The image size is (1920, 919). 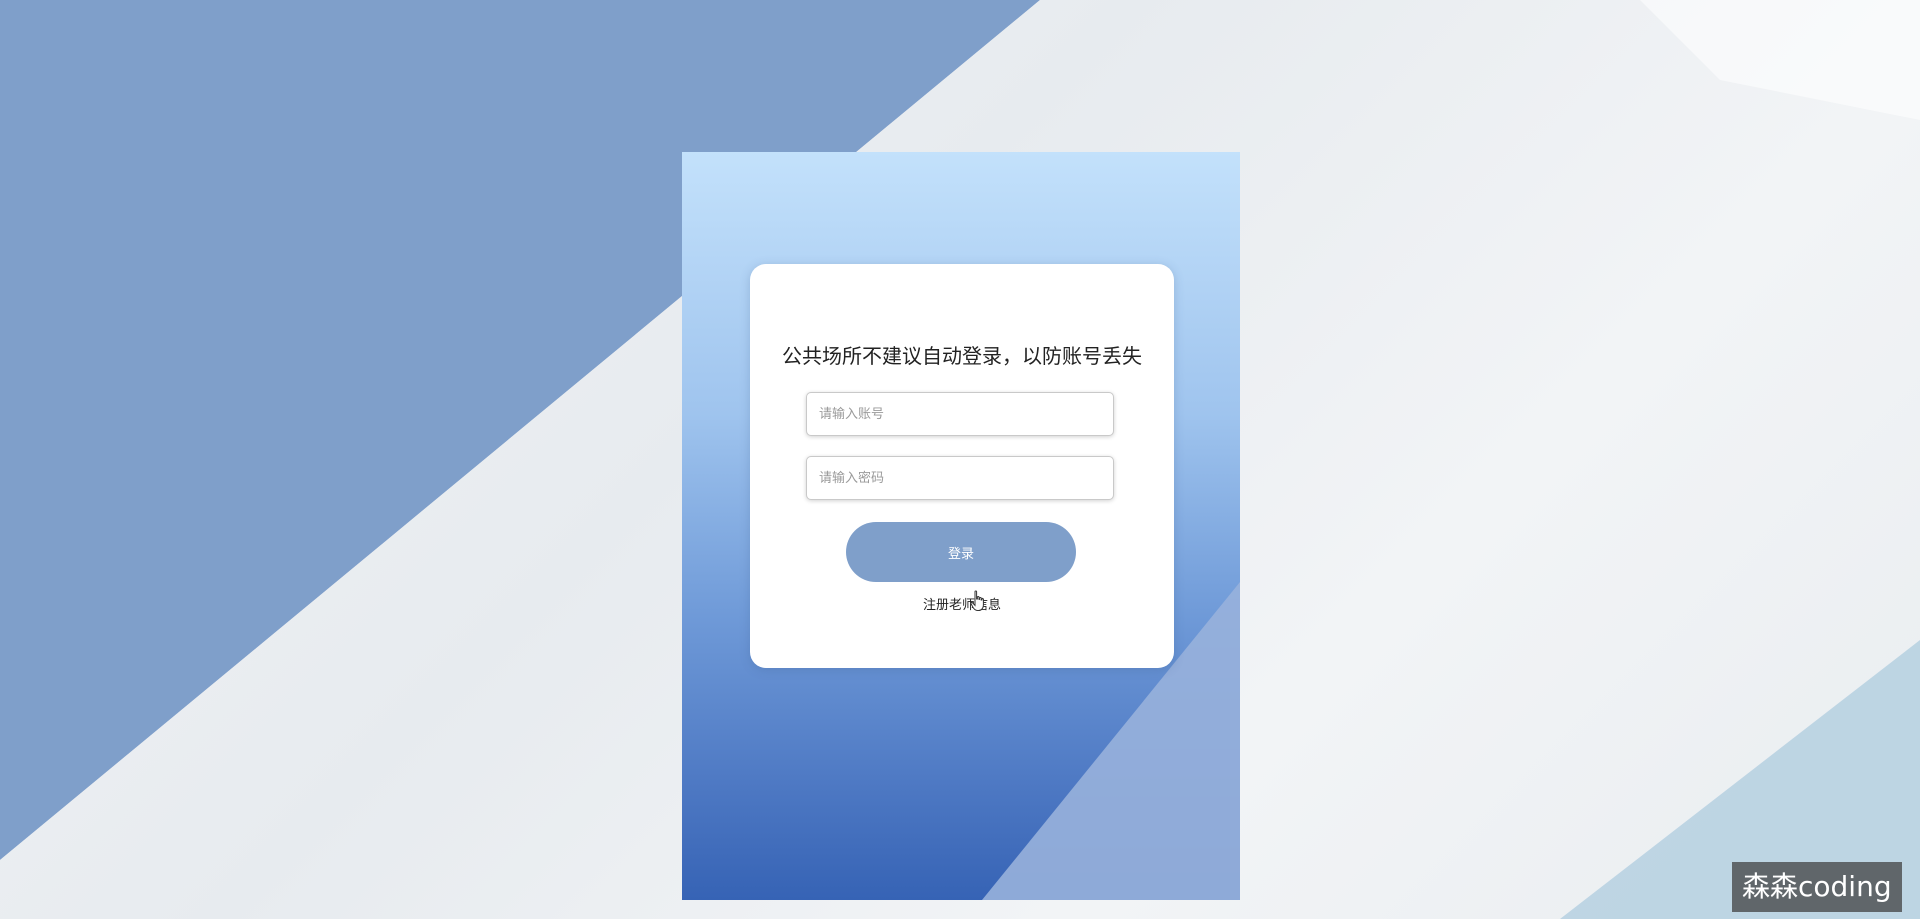 What do you see at coordinates (962, 603) in the screenshot?
I see `register-teacher-link: 注册老师信息` at bounding box center [962, 603].